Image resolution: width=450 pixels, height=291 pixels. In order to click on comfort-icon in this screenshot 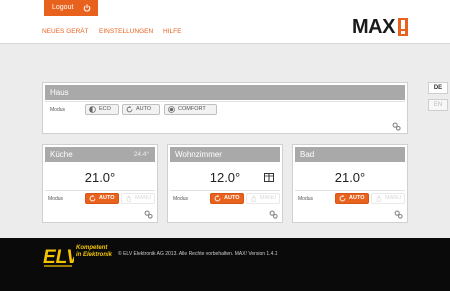, I will do `click(171, 109)`.